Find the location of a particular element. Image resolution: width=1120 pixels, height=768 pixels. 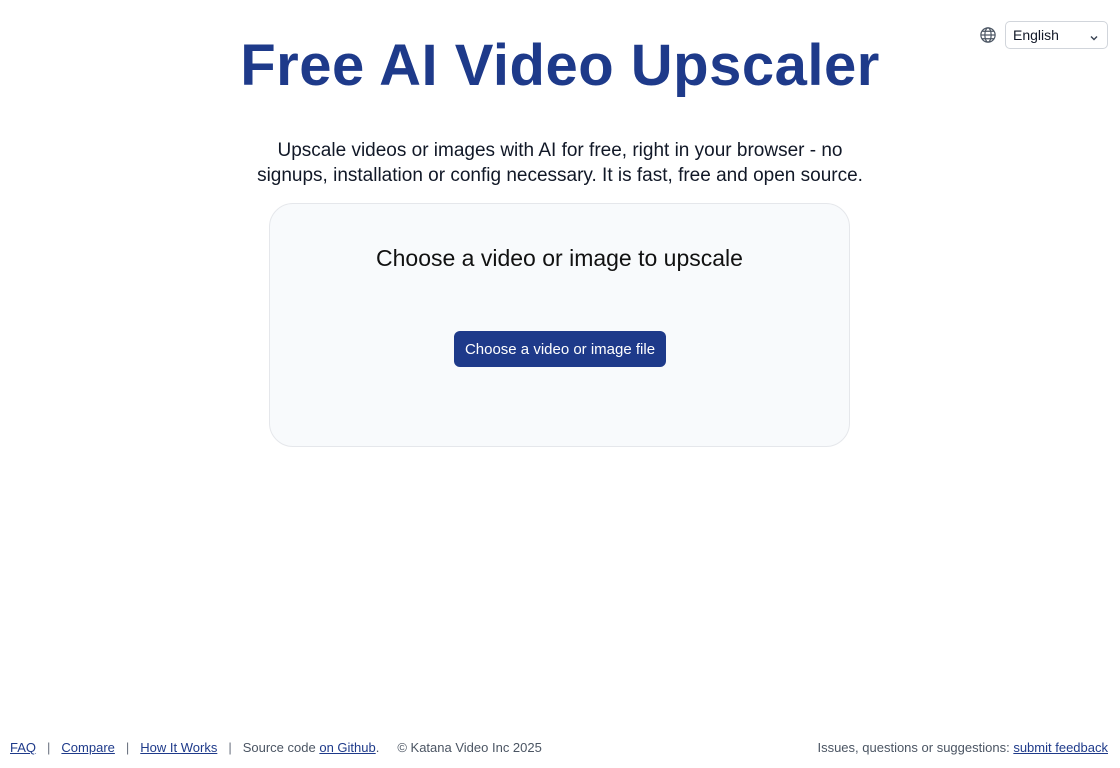

source-code-text: Source code is located at coordinates (279, 747).